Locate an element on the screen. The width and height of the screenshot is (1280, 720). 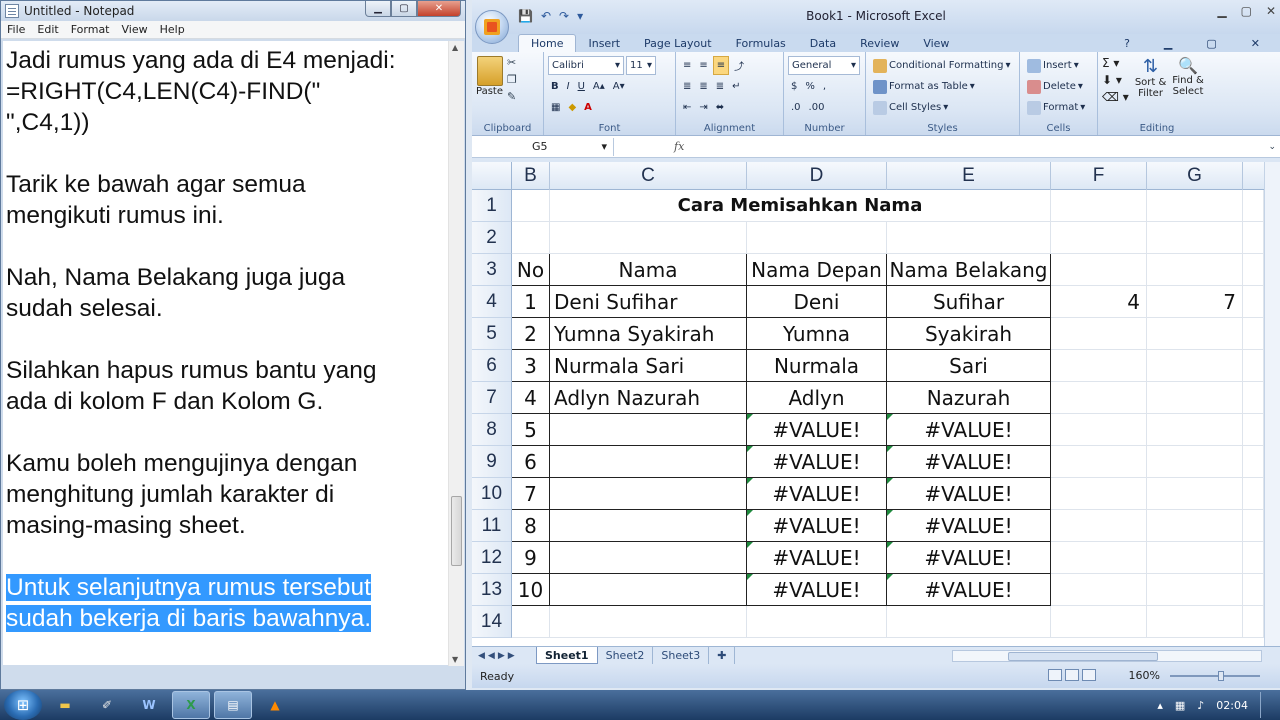
tab-insert: Insert is located at coordinates (604, 43).